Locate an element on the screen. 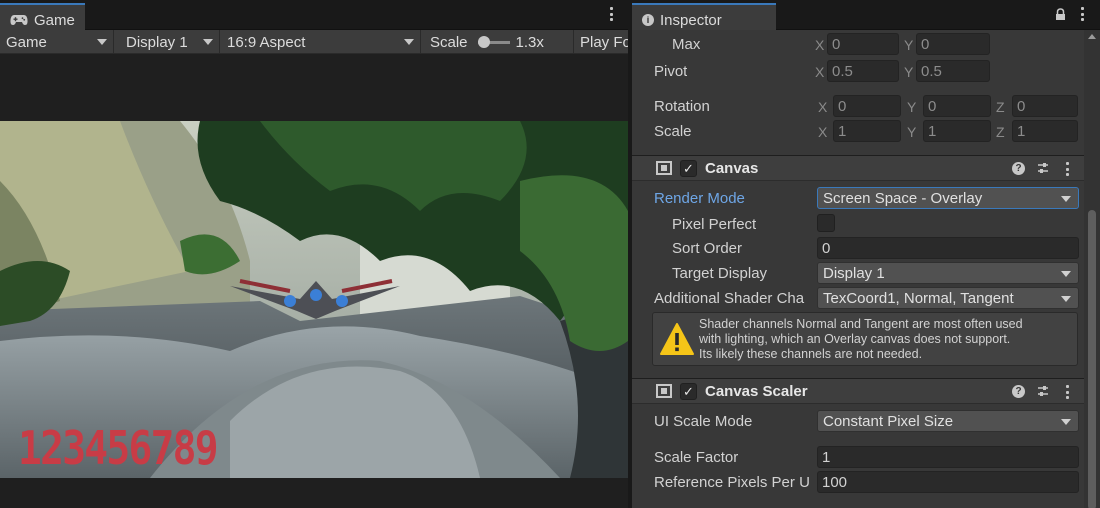 The width and height of the screenshot is (1100, 508). rotation-label: Rotation is located at coordinates (682, 106).